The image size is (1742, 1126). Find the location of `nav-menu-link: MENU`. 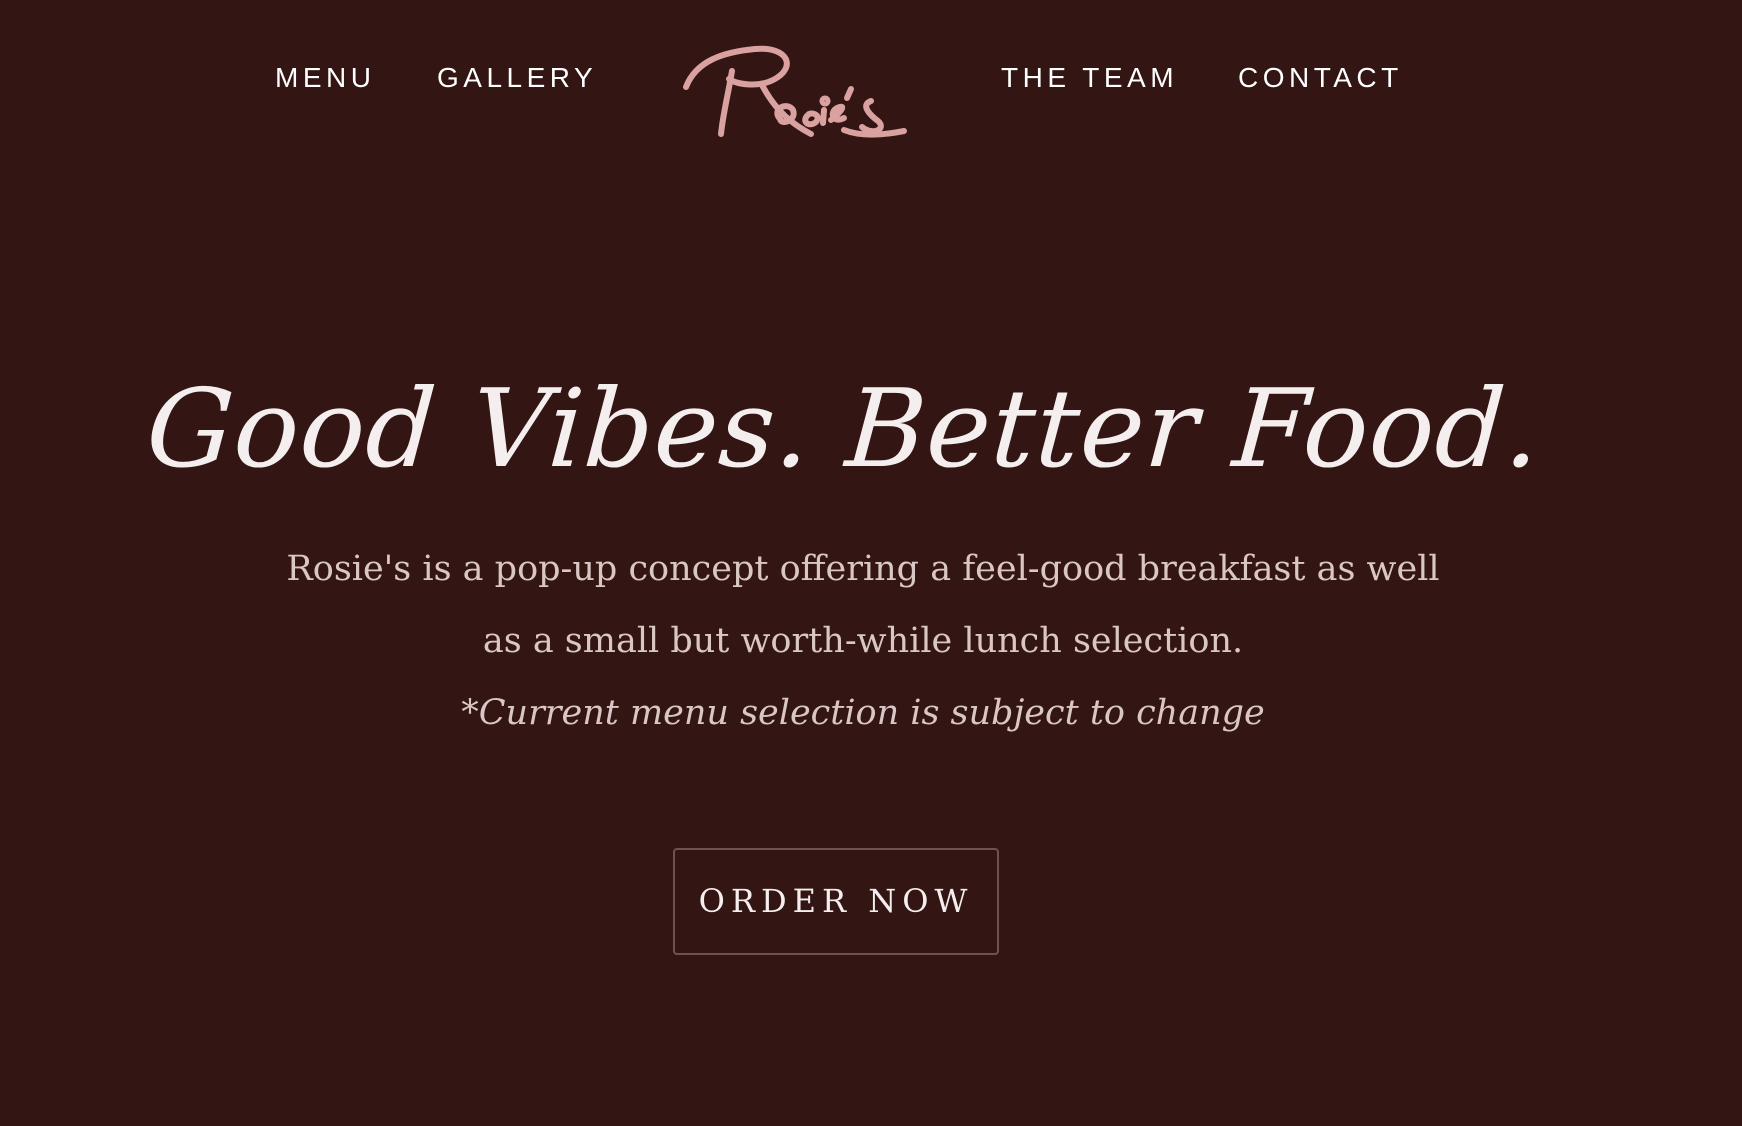

nav-menu-link: MENU is located at coordinates (325, 78).